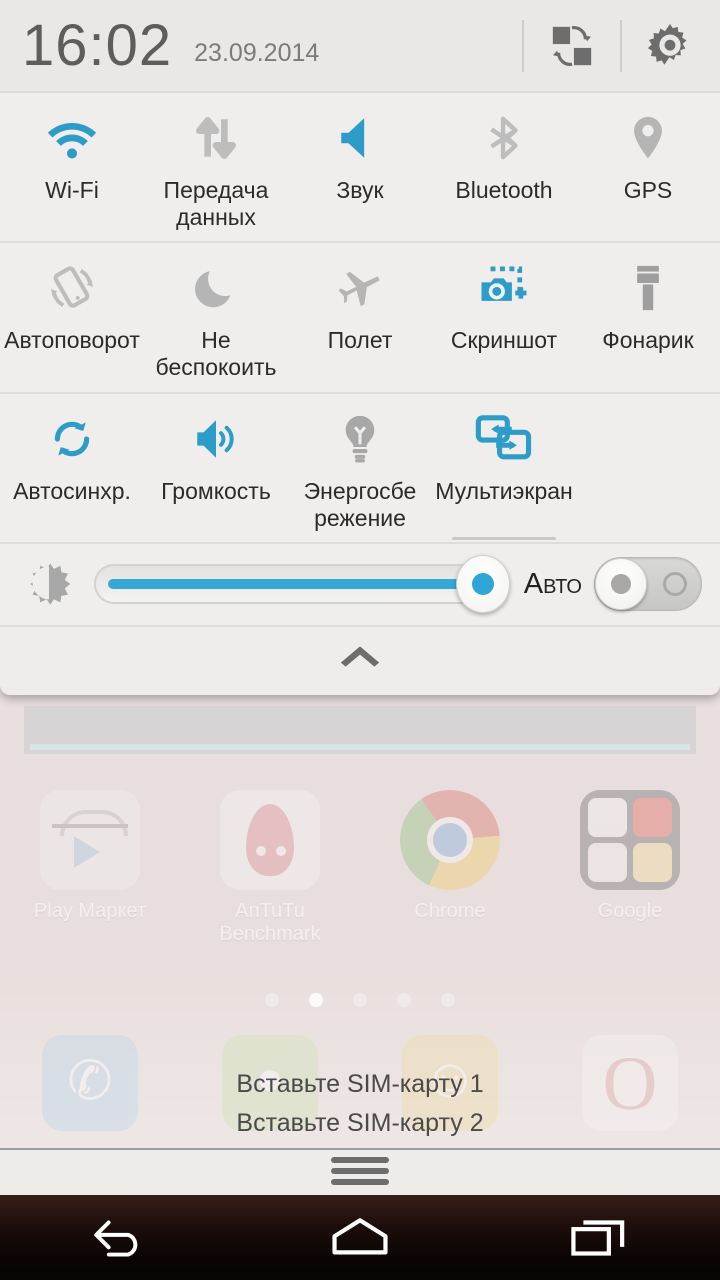 This screenshot has height=1280, width=720. Describe the element at coordinates (450, 840) in the screenshot. I see `chrome-icon` at that location.